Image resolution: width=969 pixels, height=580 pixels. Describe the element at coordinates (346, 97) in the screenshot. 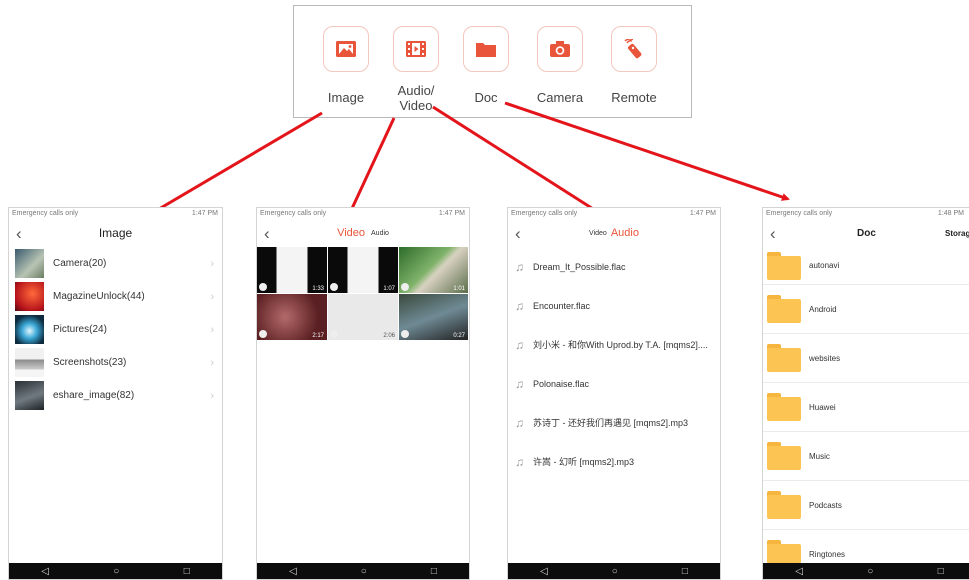

I see `image-tool-label: Image` at that location.